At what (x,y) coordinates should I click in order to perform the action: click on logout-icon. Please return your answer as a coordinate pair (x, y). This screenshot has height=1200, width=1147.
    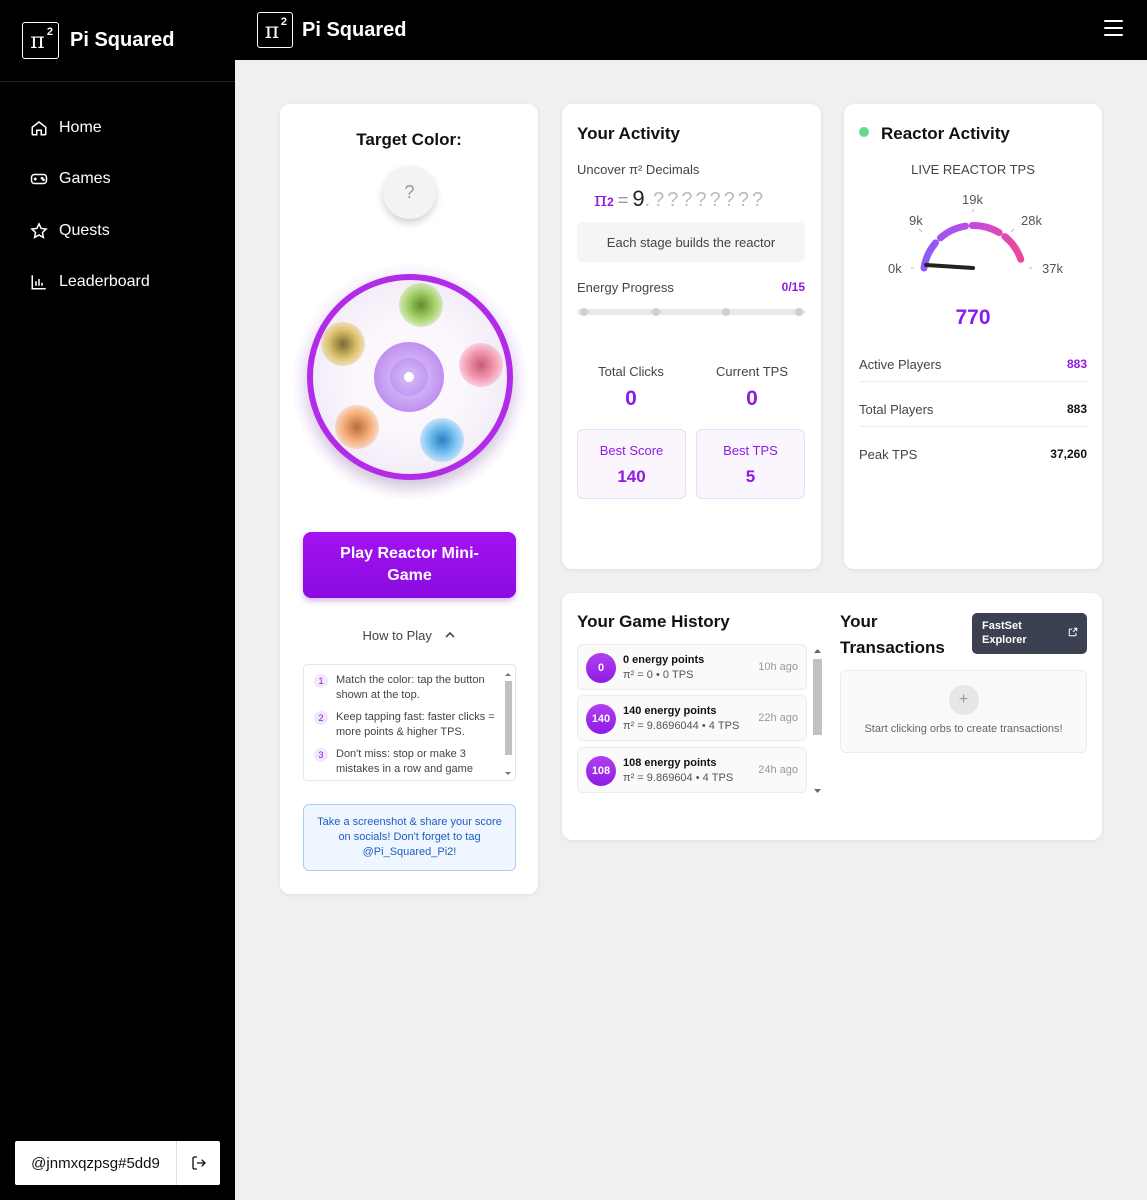
    Looking at the image, I should click on (198, 1163).